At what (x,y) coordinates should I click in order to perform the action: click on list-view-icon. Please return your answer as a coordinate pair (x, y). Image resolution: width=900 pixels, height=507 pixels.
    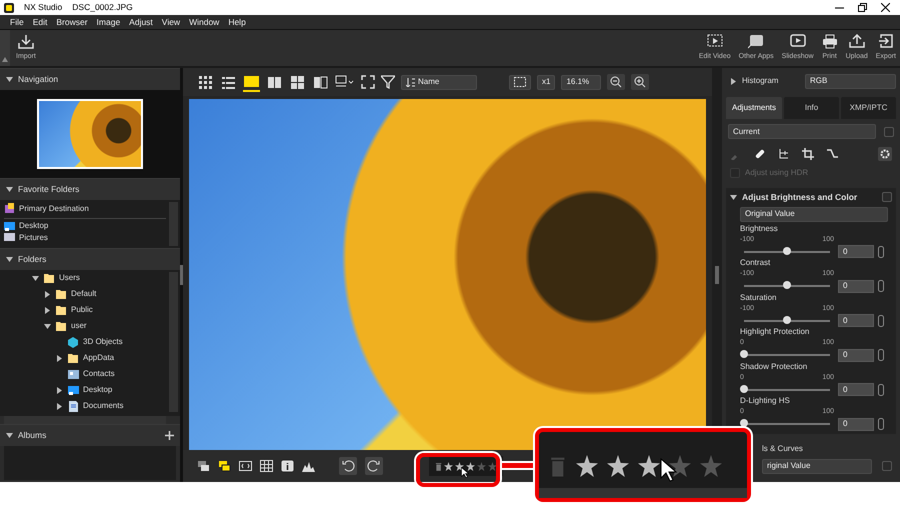
    Looking at the image, I should click on (228, 82).